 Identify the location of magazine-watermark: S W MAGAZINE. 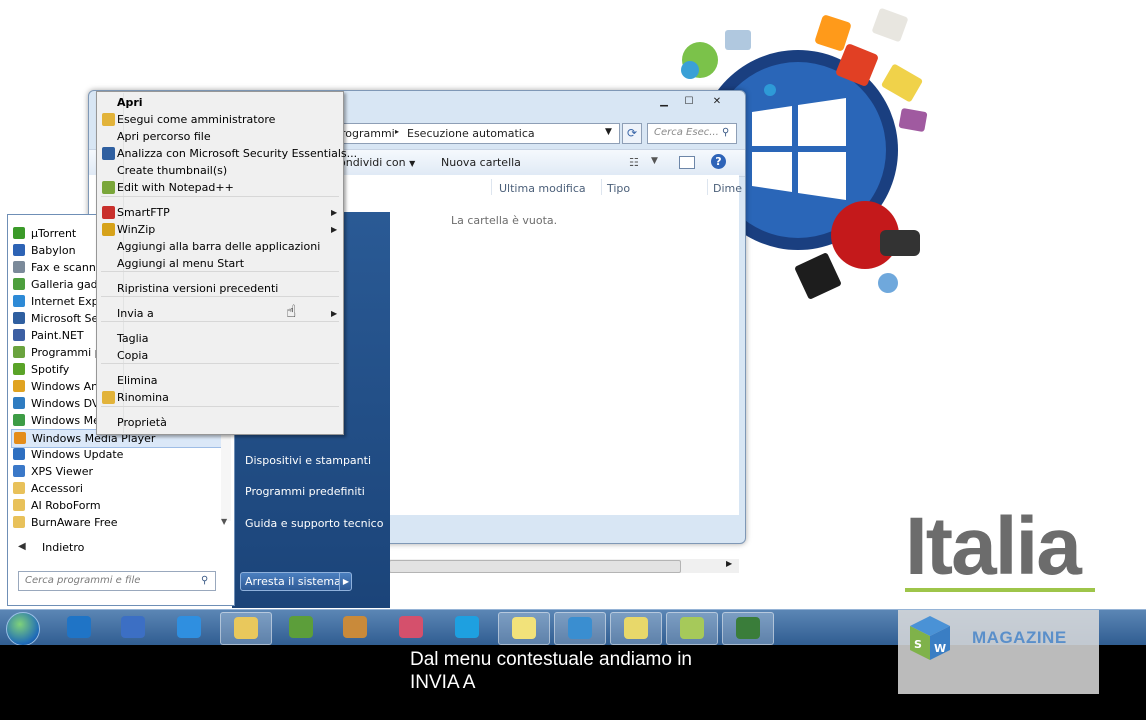
(998, 652).